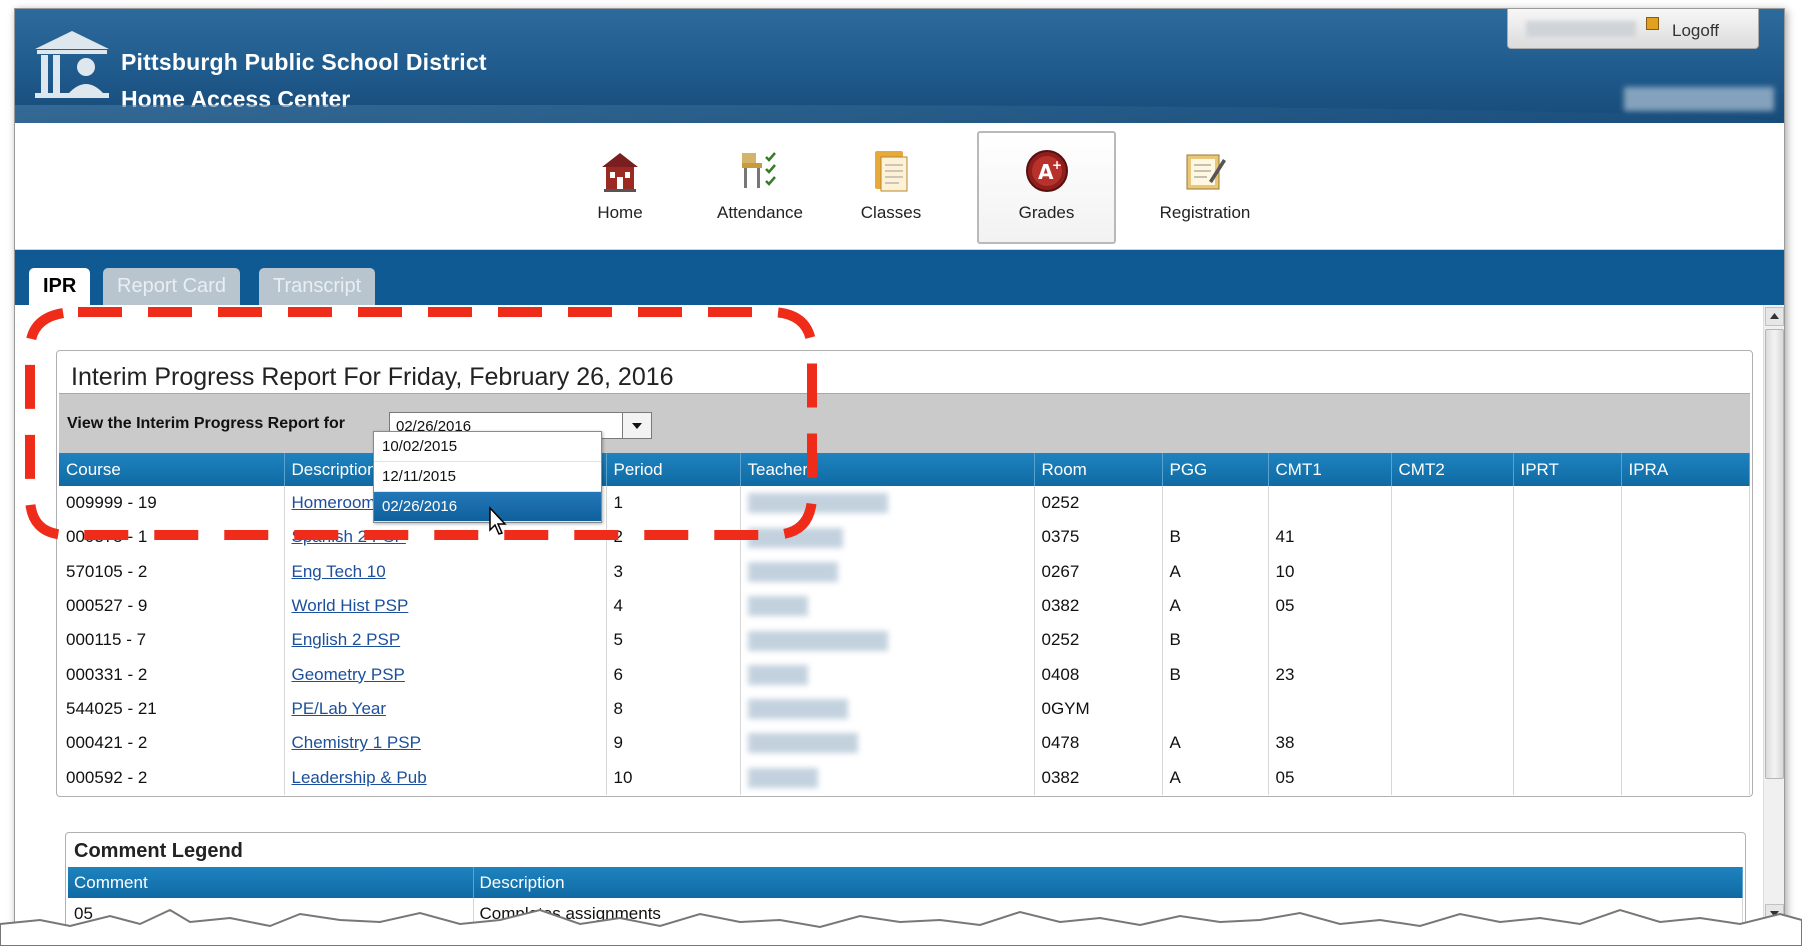 This screenshot has width=1802, height=946. Describe the element at coordinates (901, 927) in the screenshot. I see `torn-edge-decoration` at that location.